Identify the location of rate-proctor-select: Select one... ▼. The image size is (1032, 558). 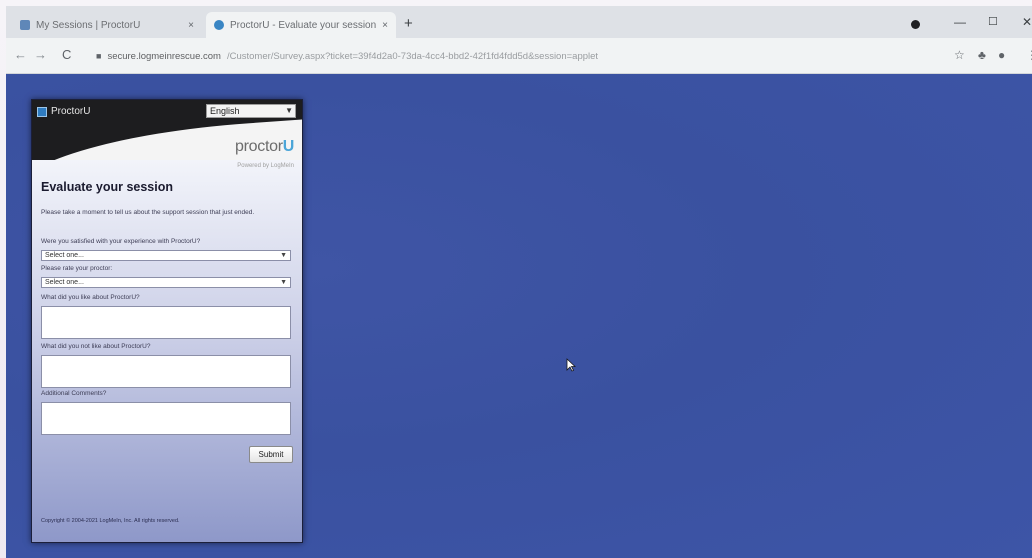
(166, 282).